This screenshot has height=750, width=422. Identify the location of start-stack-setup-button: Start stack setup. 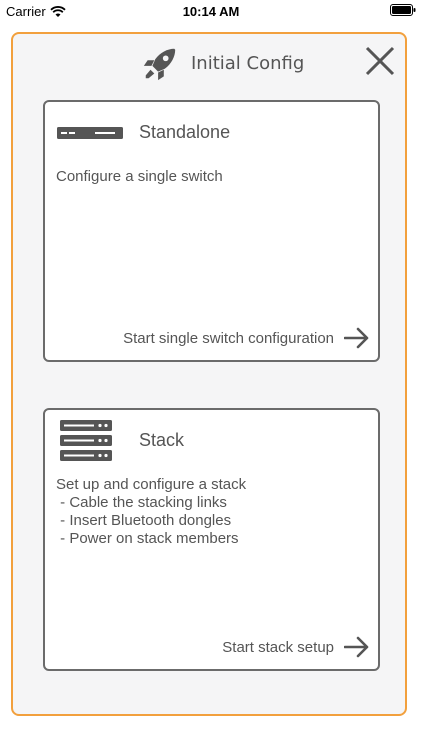
(296, 647).